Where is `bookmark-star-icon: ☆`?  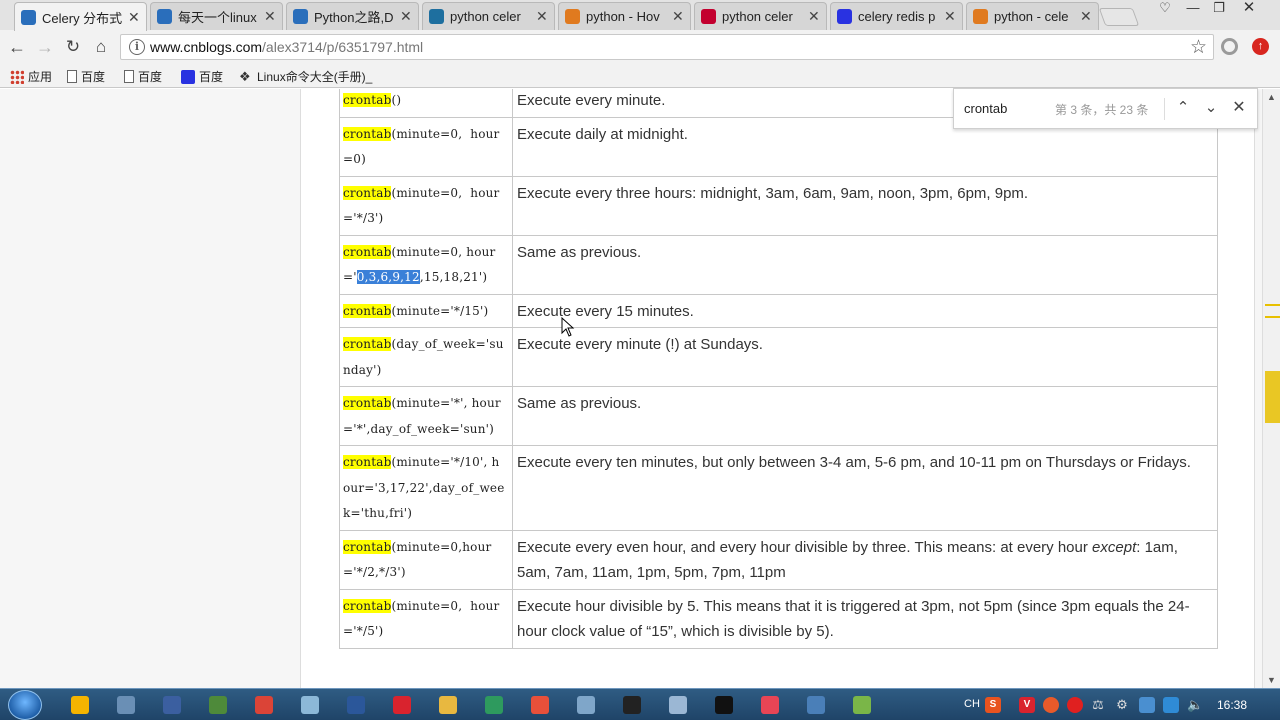
bookmark-star-icon: ☆ is located at coordinates (1198, 47).